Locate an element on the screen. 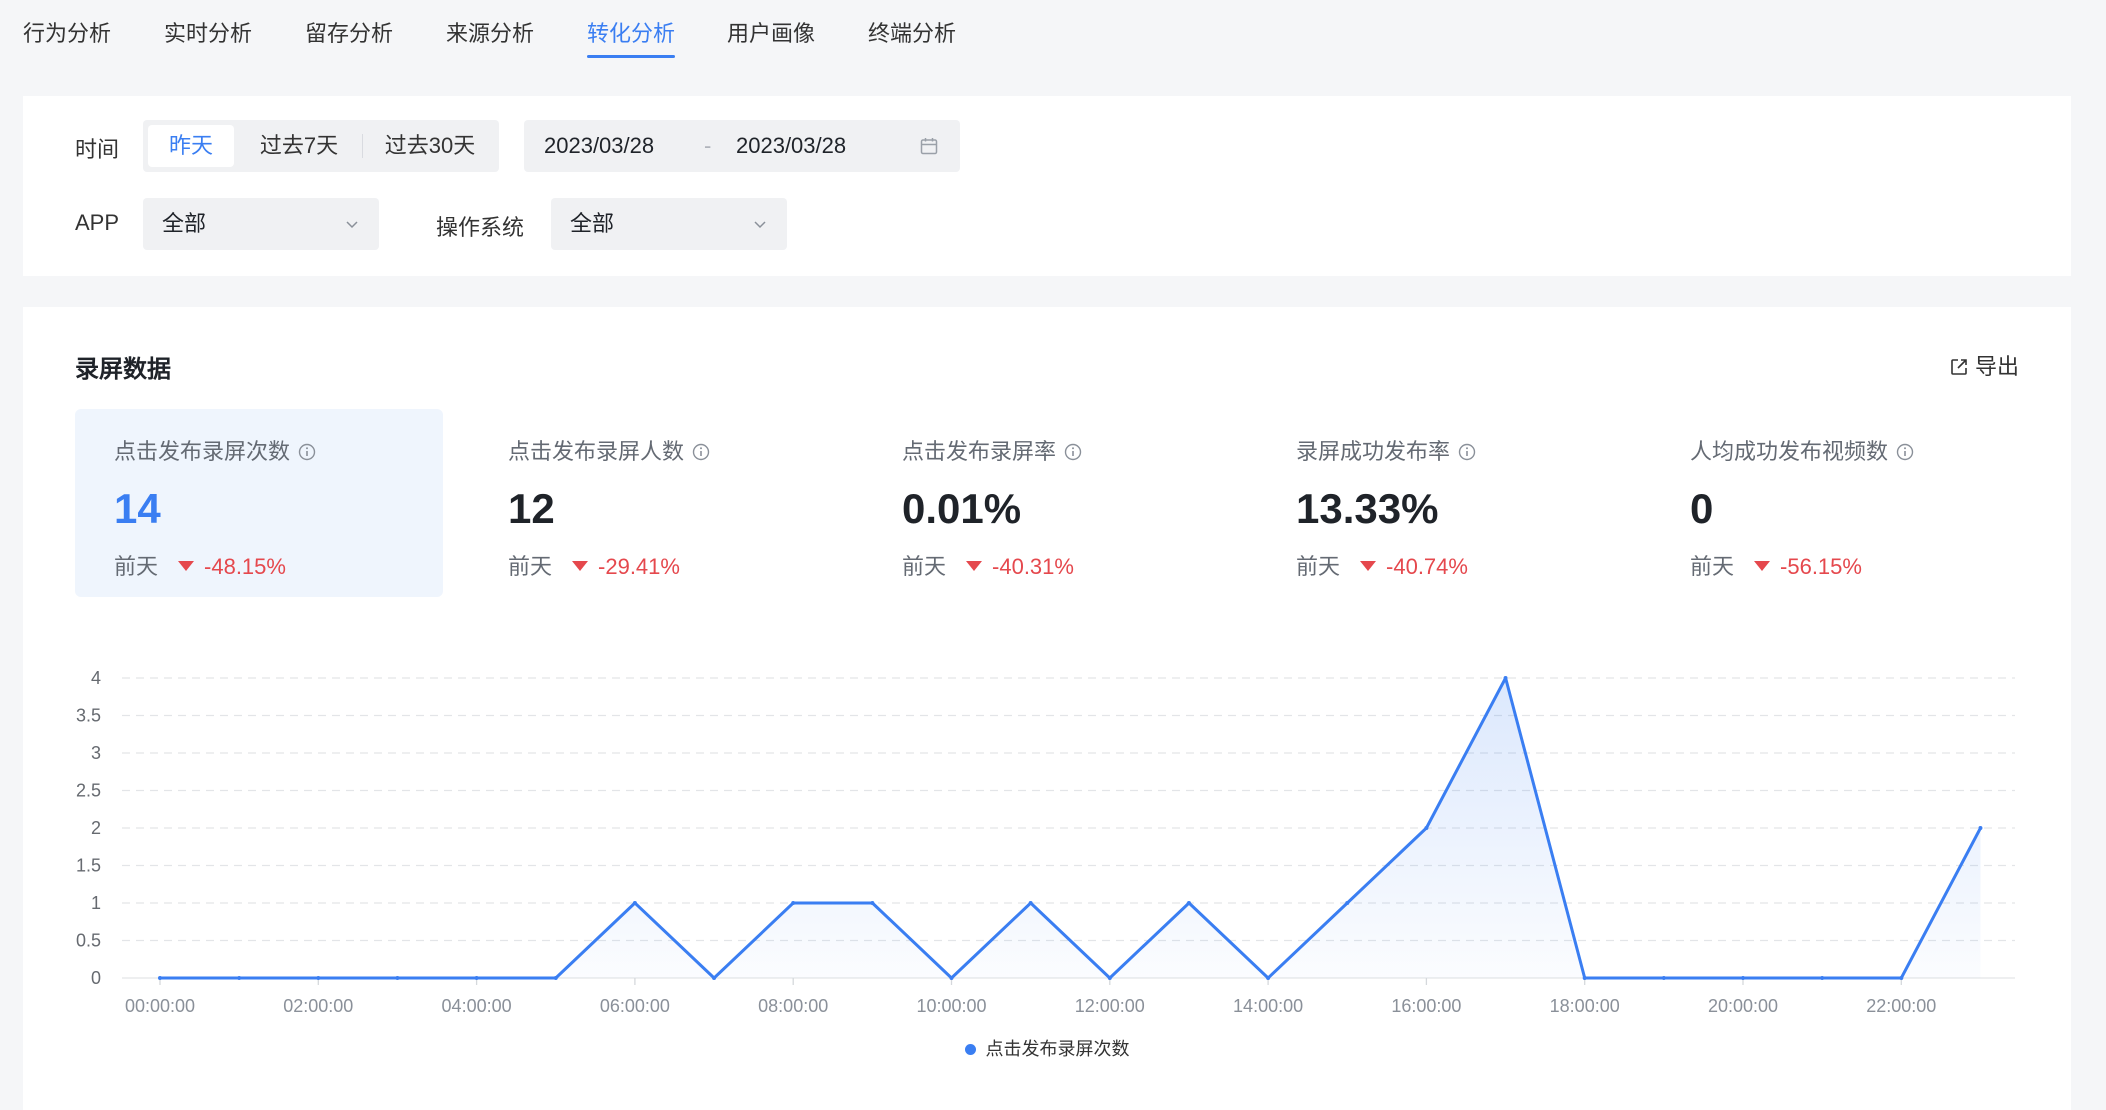 This screenshot has height=1110, width=2106. os-label: 操作系统 is located at coordinates (480, 227).